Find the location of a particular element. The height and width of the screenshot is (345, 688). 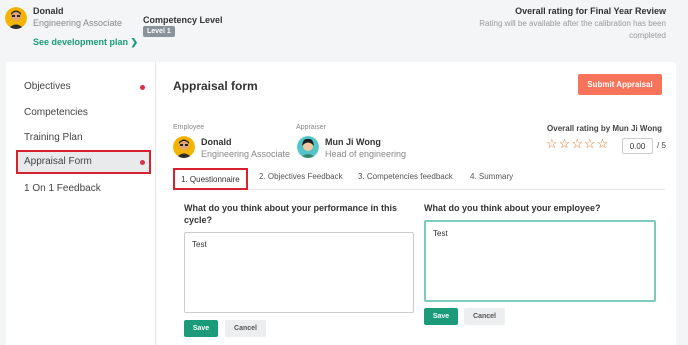

competency-level-label: Competency Level is located at coordinates (183, 20).